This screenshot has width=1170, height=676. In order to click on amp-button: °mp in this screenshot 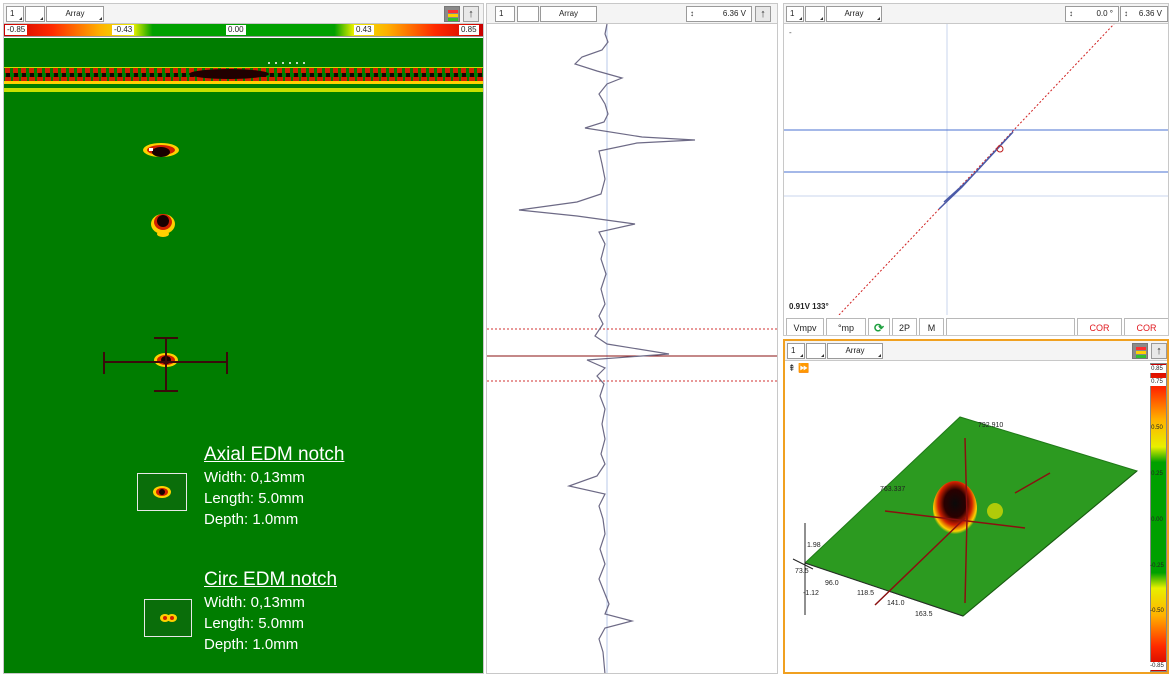, I will do `click(846, 326)`.